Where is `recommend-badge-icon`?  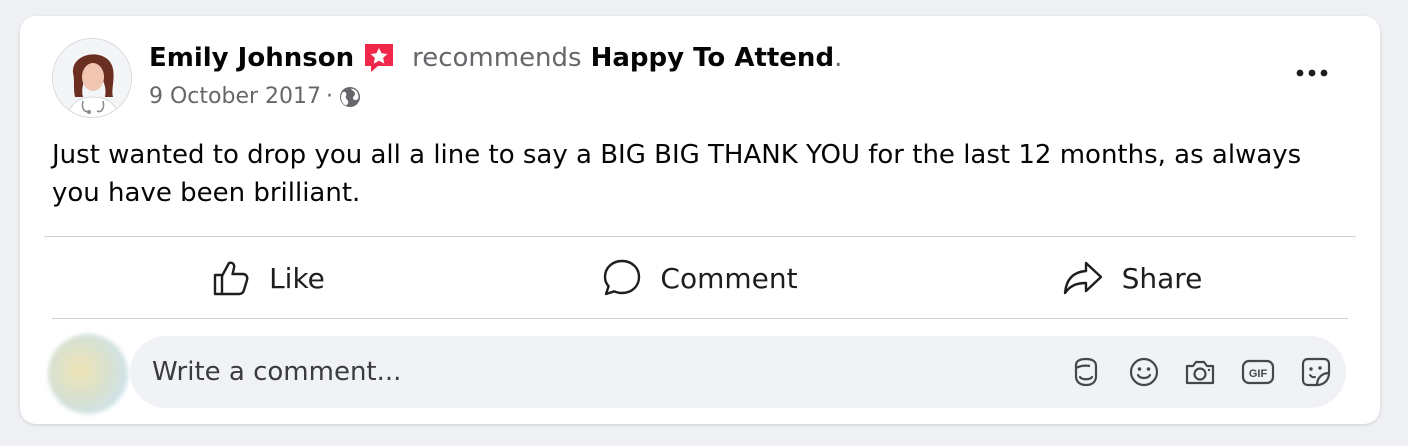 recommend-badge-icon is located at coordinates (379, 58).